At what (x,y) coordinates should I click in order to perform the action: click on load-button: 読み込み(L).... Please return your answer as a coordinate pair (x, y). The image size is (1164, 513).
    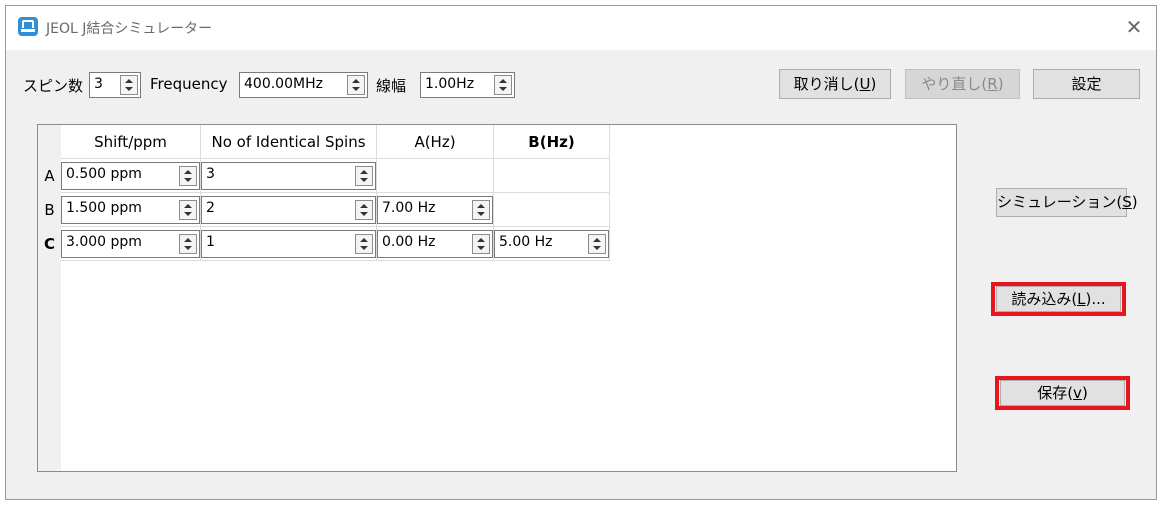
    Looking at the image, I should click on (1058, 299).